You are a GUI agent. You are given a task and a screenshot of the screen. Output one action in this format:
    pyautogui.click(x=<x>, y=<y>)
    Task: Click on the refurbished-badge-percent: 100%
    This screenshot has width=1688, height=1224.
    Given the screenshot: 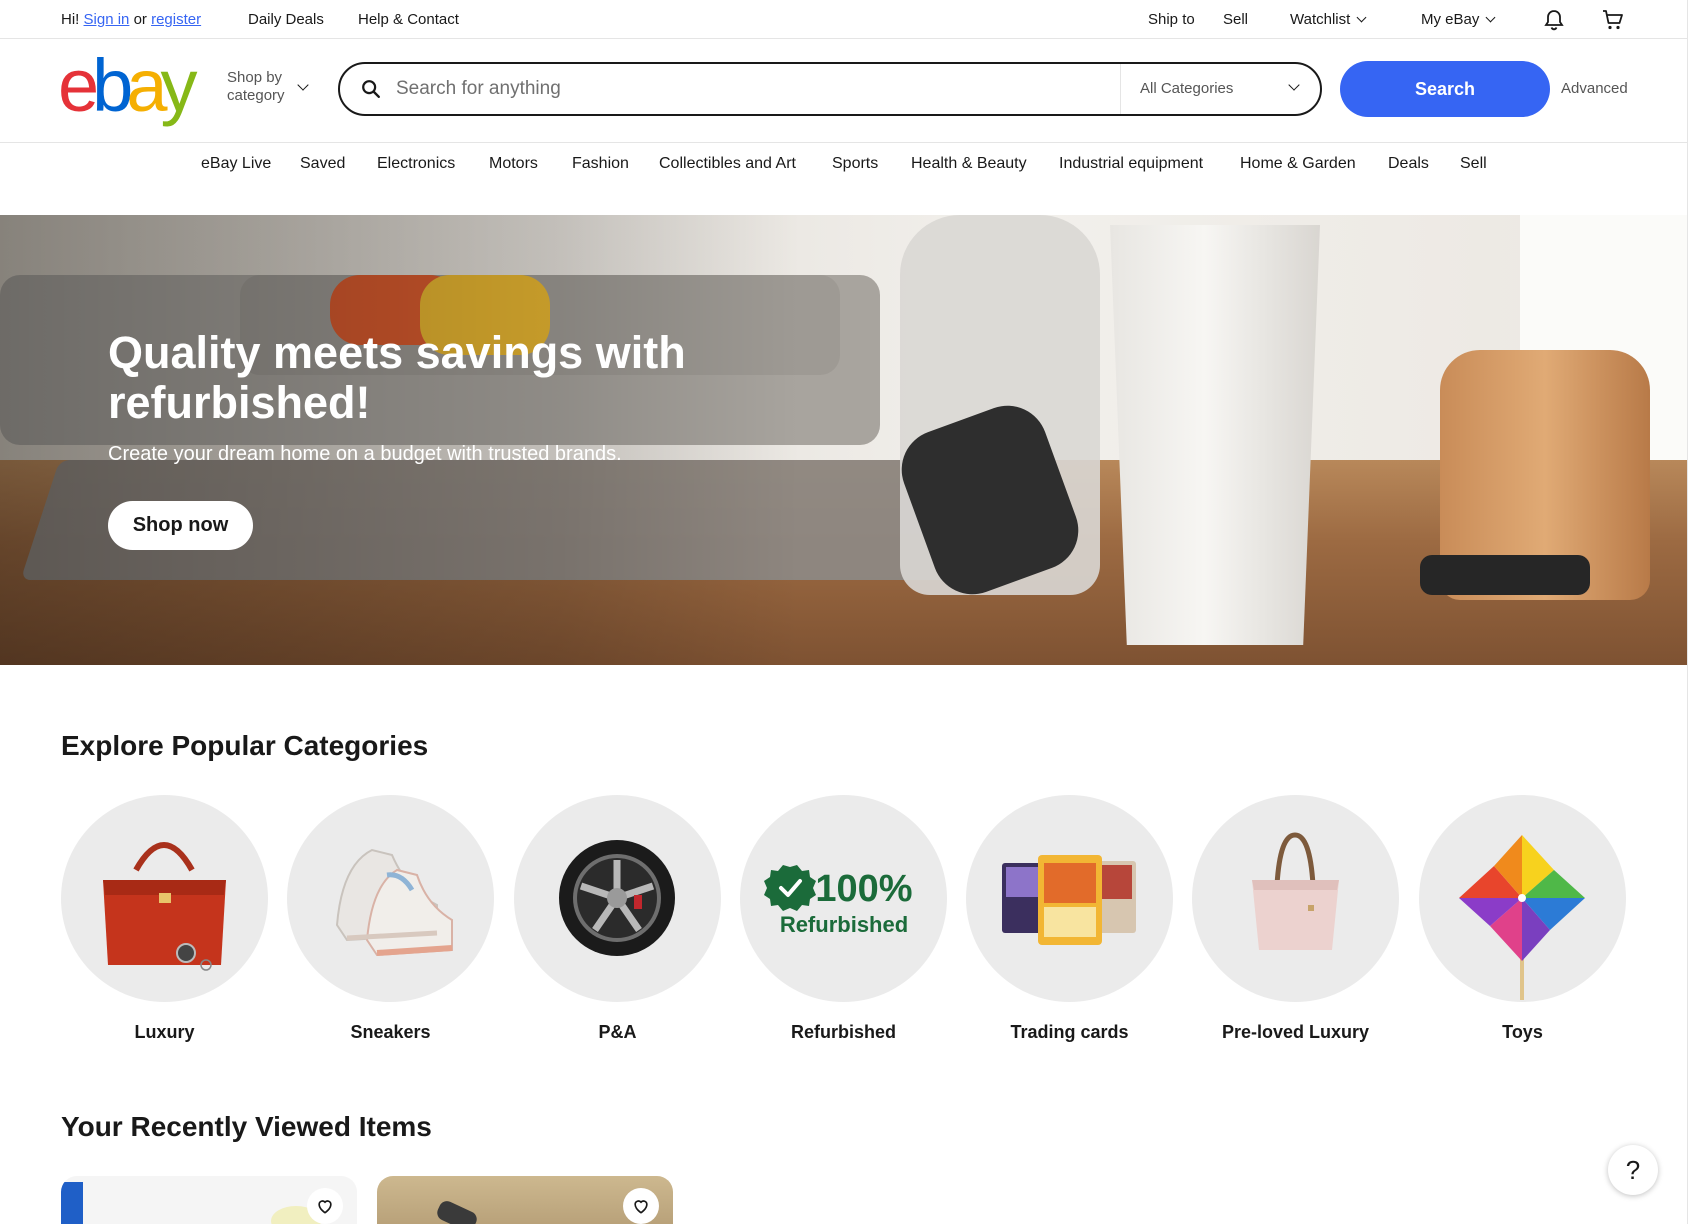 What is the action you would take?
    pyautogui.click(x=863, y=889)
    